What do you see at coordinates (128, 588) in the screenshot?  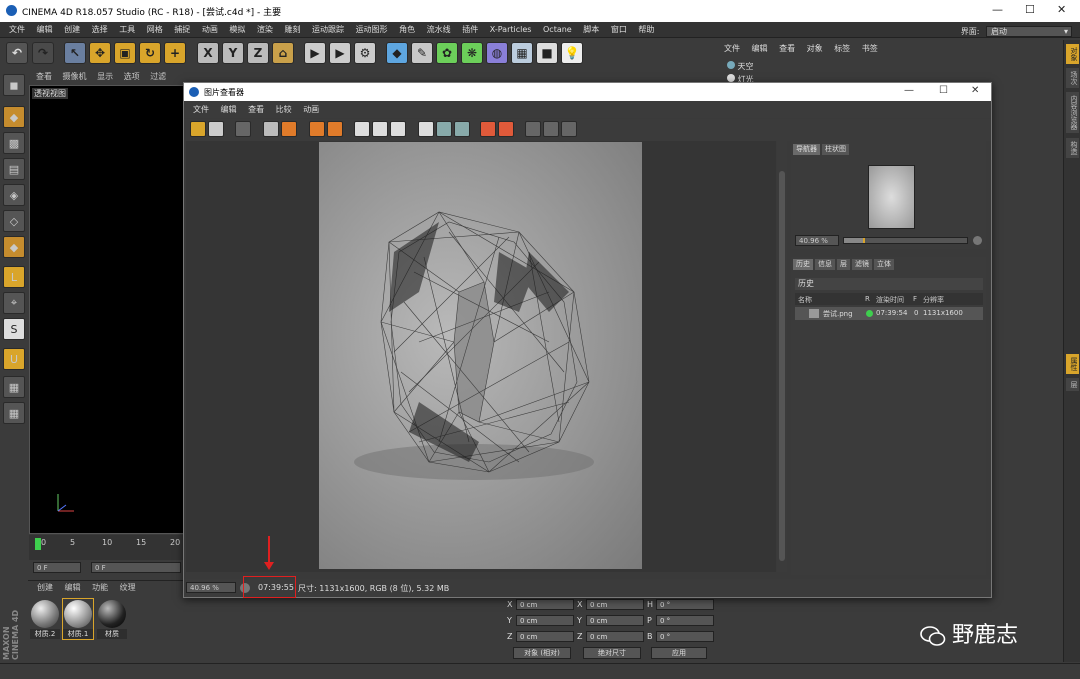 I see `material-menu-texture: 纹理` at bounding box center [128, 588].